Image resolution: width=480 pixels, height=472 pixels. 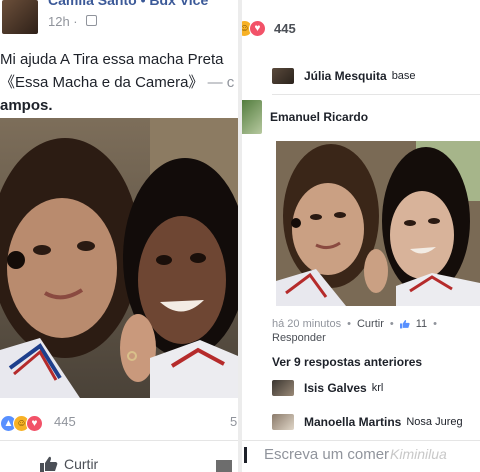 I want to click on comment-item: Emanuel Ricardo, so click(x=305, y=117).